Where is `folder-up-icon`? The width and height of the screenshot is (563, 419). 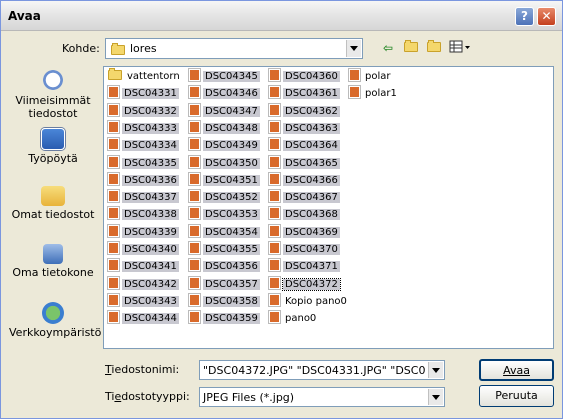
folder-up-icon is located at coordinates (411, 48).